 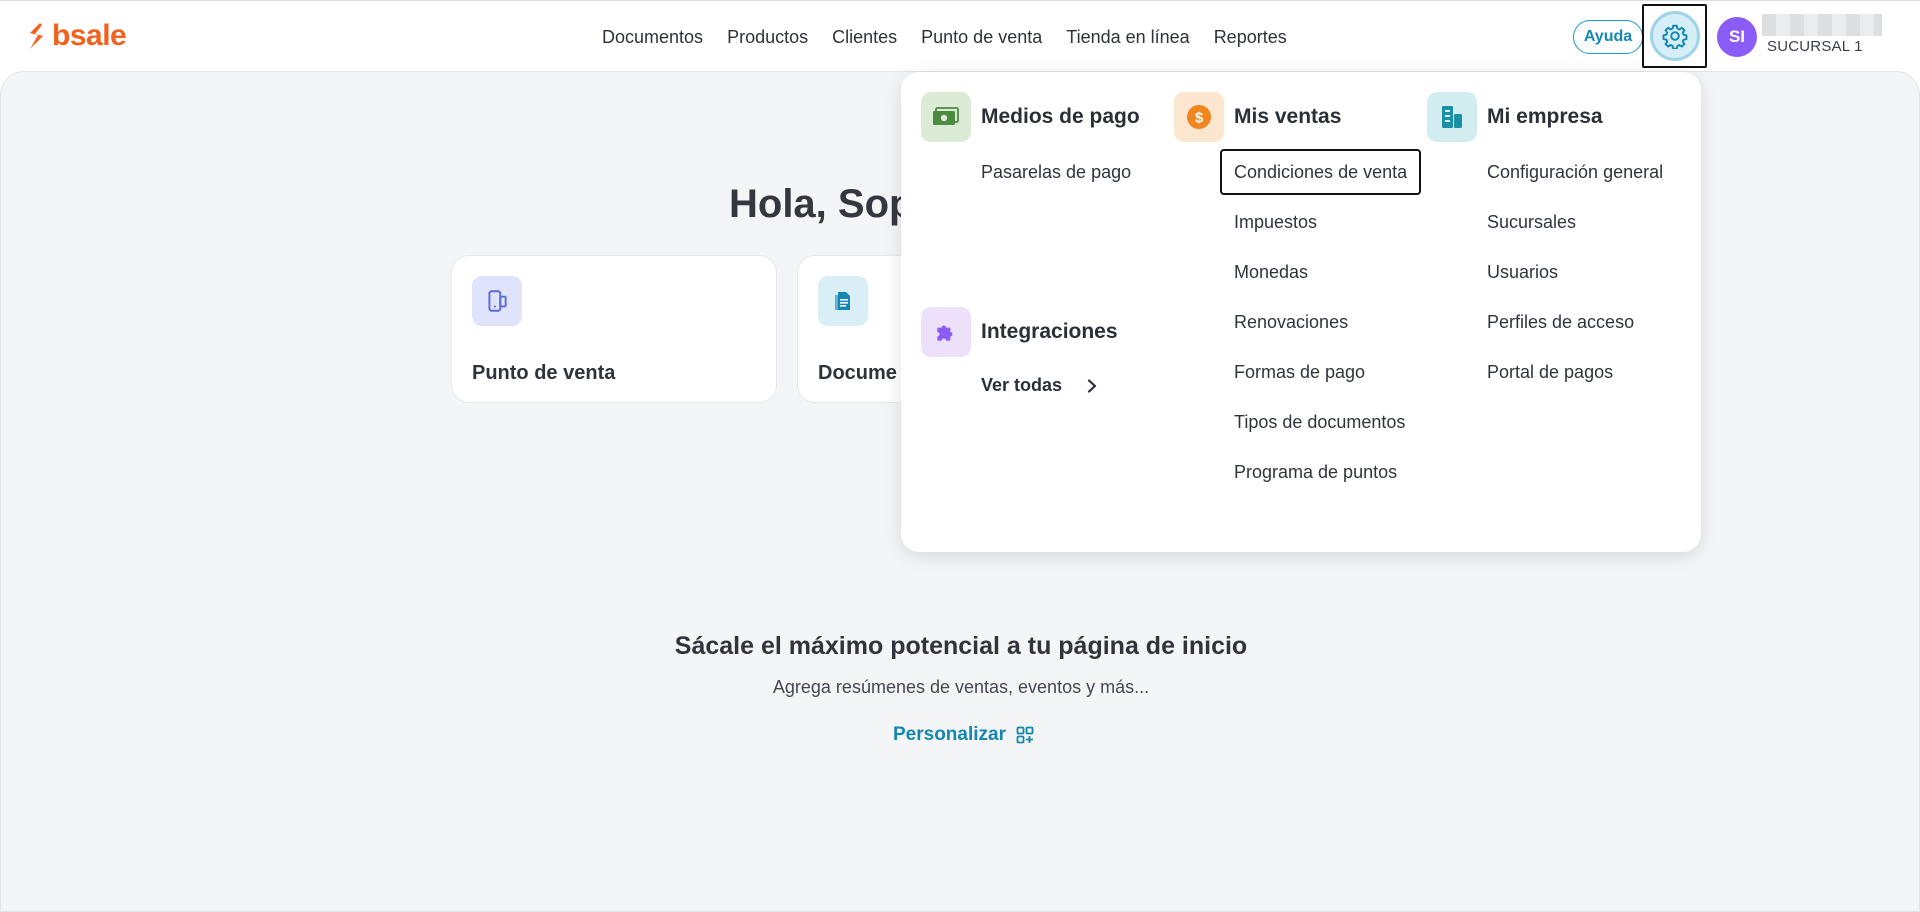 I want to click on settings-button, so click(x=1674, y=36).